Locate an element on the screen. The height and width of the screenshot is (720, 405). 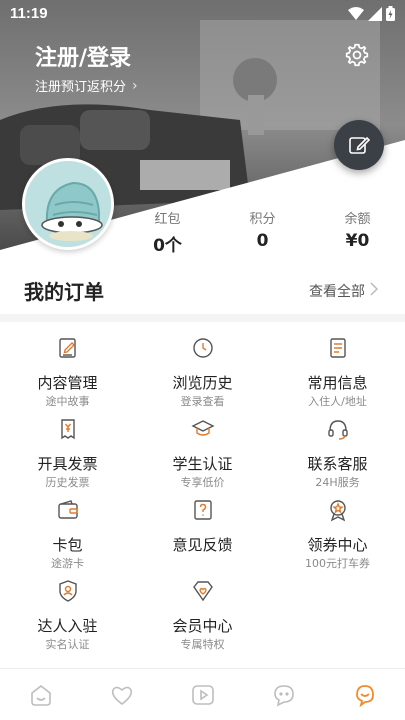
chat-icon is located at coordinates (283, 696).